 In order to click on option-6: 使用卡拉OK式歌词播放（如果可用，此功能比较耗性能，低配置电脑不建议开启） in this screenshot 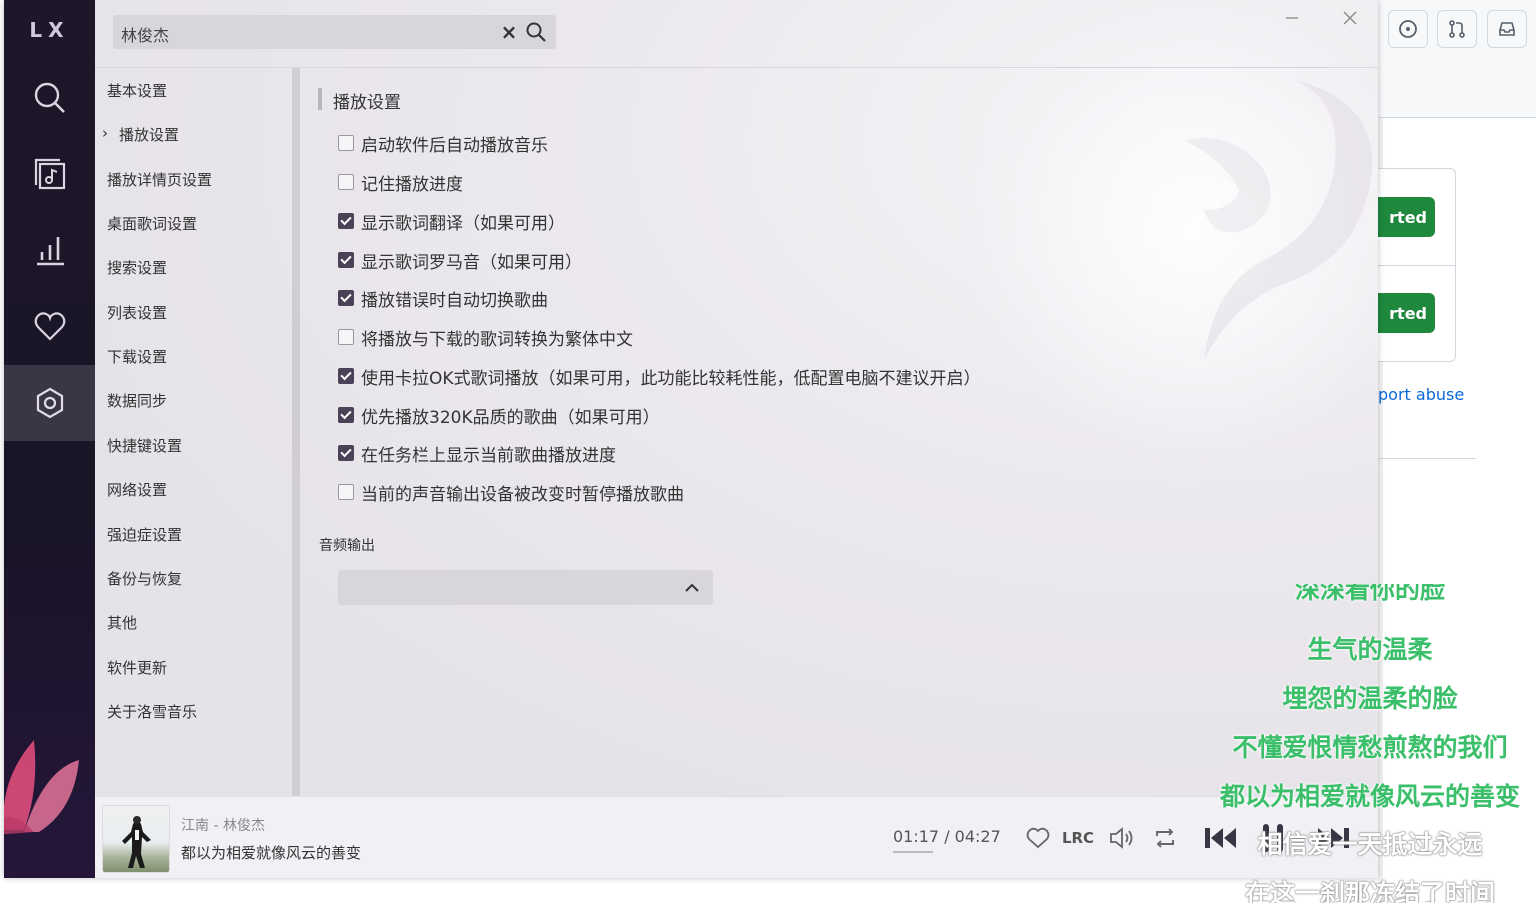, I will do `click(659, 377)`.